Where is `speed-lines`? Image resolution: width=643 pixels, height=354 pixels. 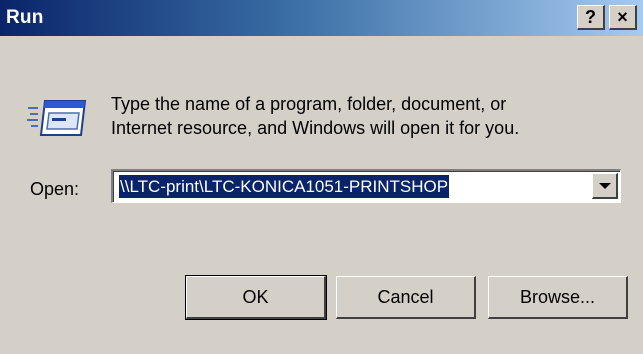 speed-lines is located at coordinates (32, 117).